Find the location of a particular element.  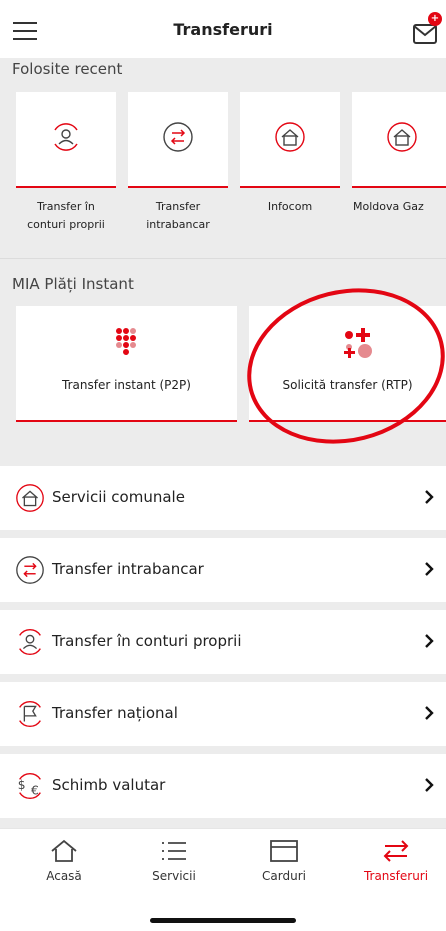

list-item-intrabank: Transfer intrabancar is located at coordinates (223, 562).